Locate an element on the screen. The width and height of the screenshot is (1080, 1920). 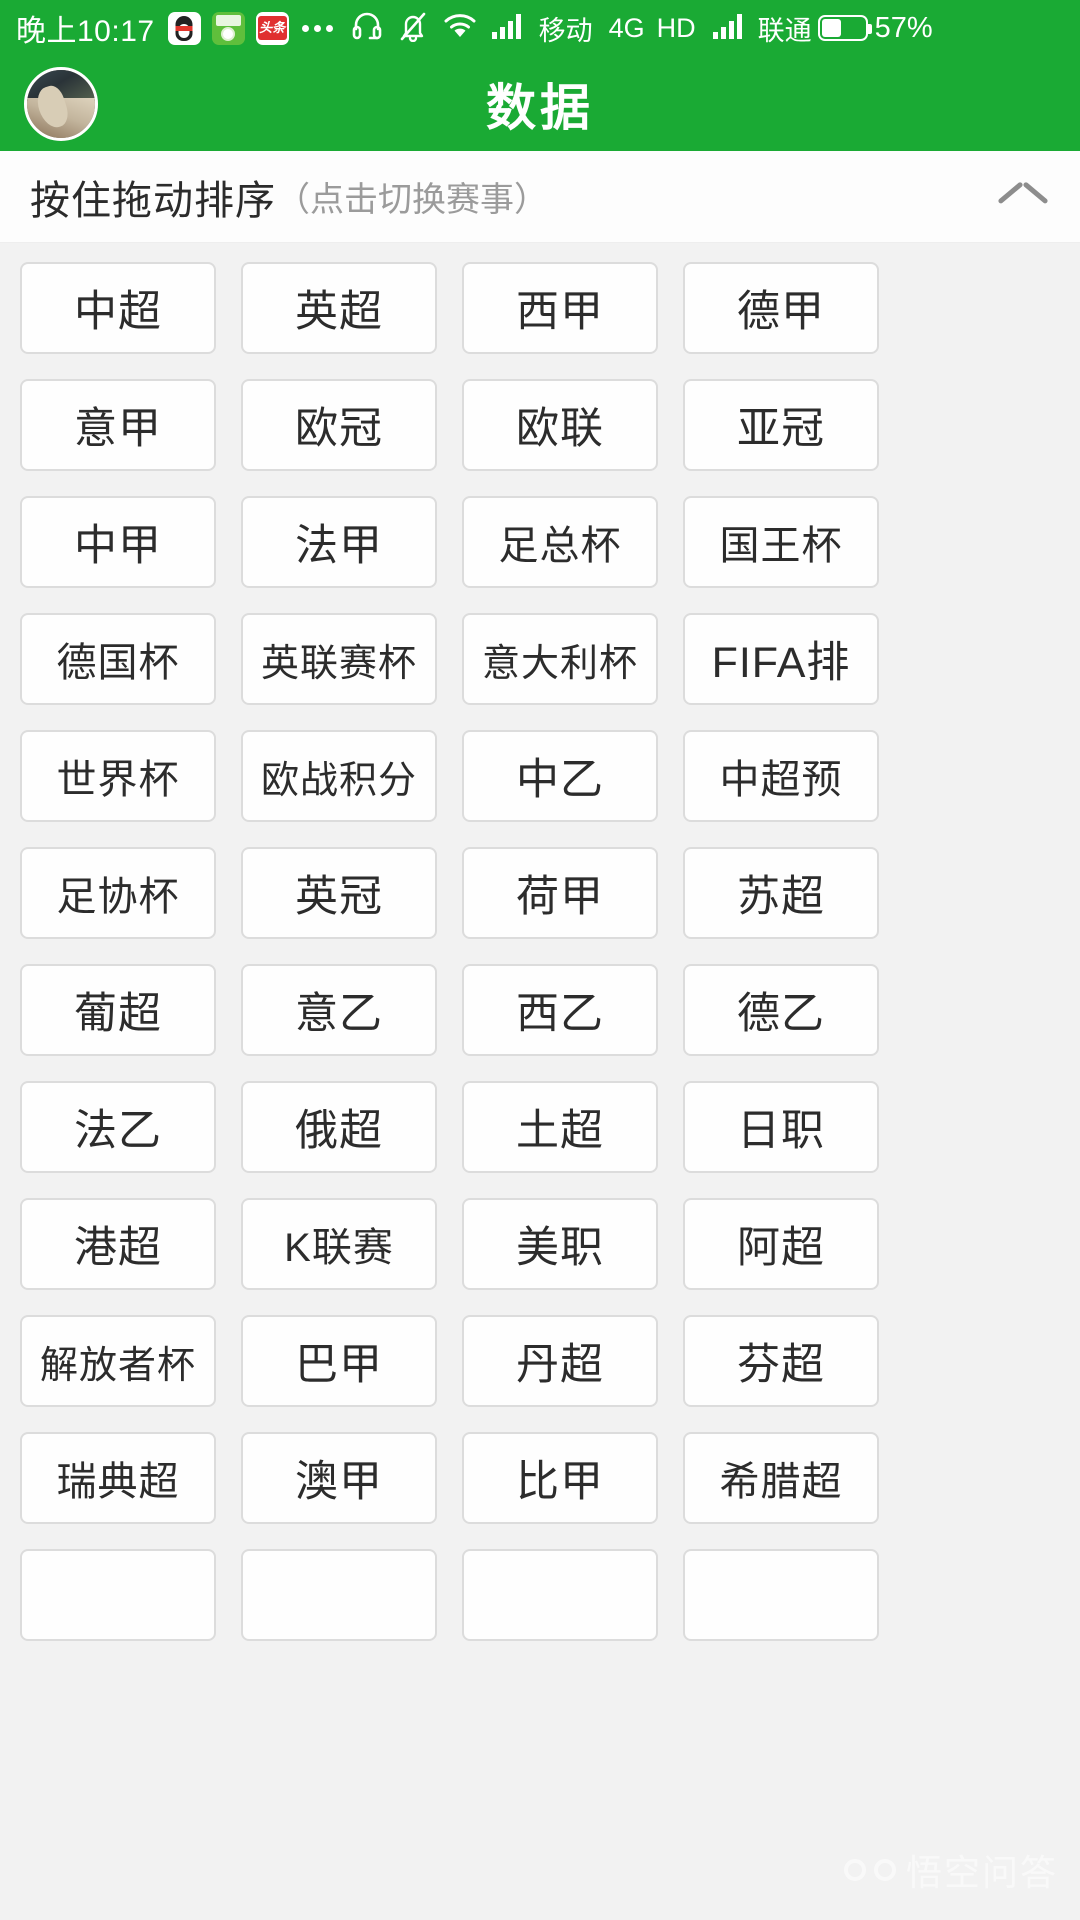
league-cell: 丹超 is located at coordinates (560, 1361).